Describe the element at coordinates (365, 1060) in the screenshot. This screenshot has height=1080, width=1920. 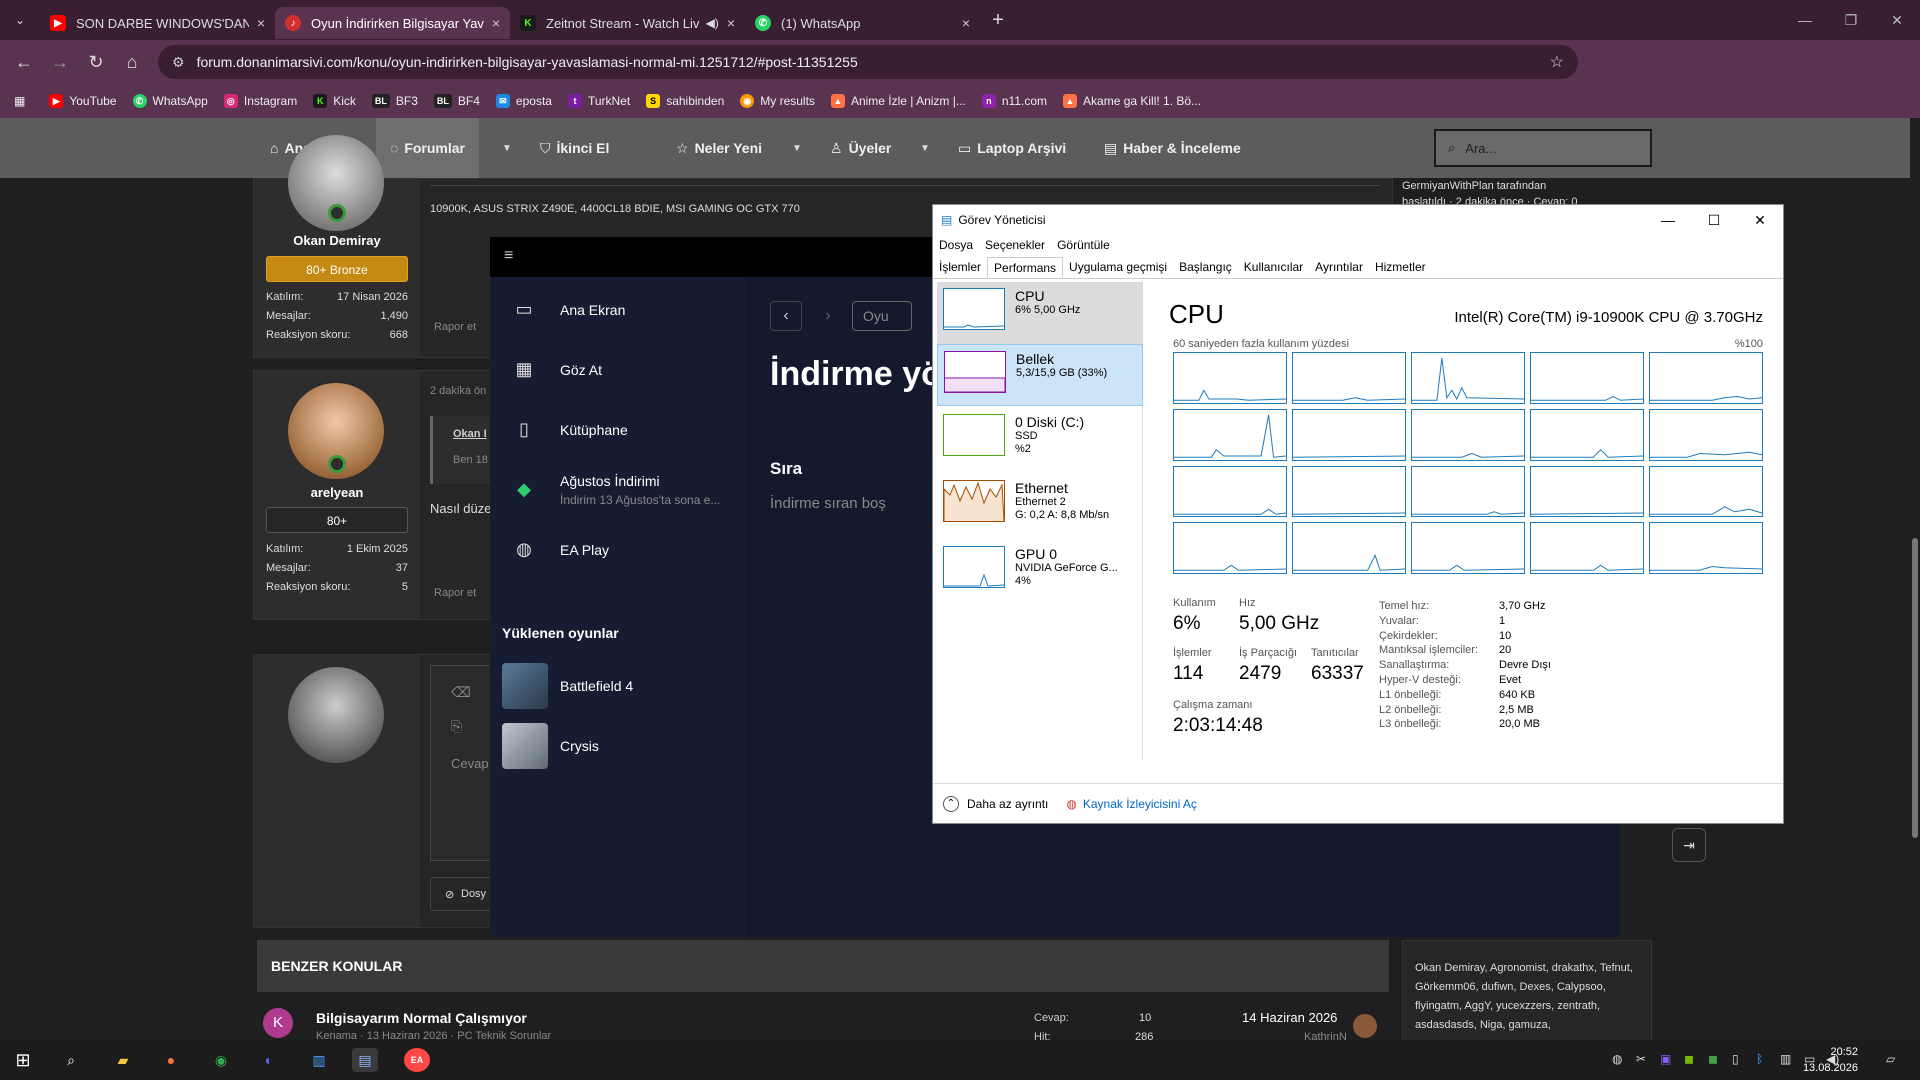
I see `task-manager-taskbar-icon: ▤` at that location.